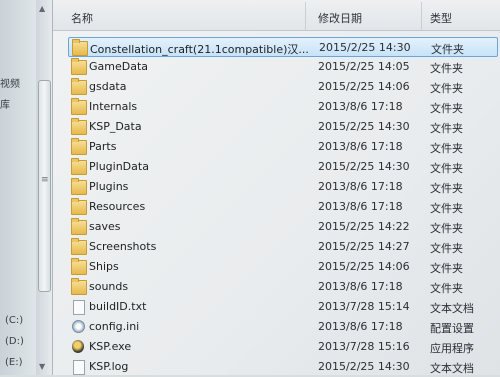 This screenshot has width=500, height=377. I want to click on file-name: PluginData, so click(119, 166).